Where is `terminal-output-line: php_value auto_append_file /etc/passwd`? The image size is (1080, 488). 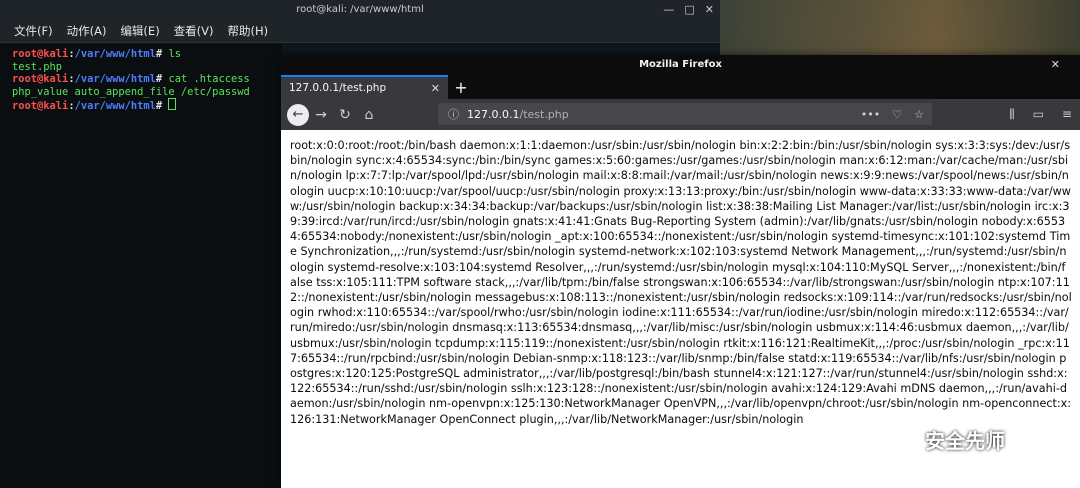
terminal-output-line: php_value auto_append_file /etc/passwd is located at coordinates (131, 91).